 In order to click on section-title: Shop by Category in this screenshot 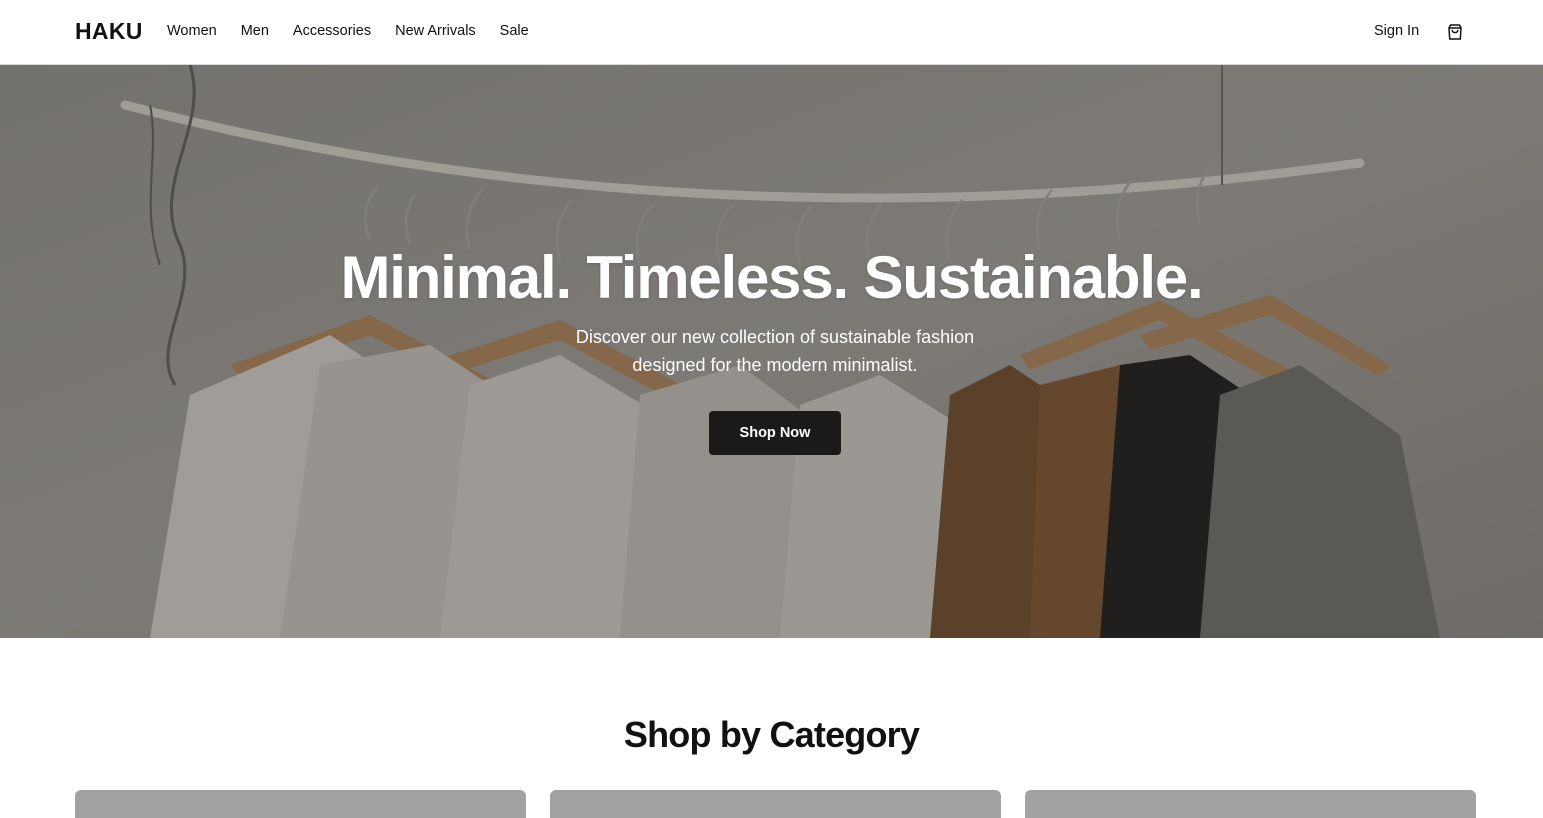, I will do `click(771, 734)`.